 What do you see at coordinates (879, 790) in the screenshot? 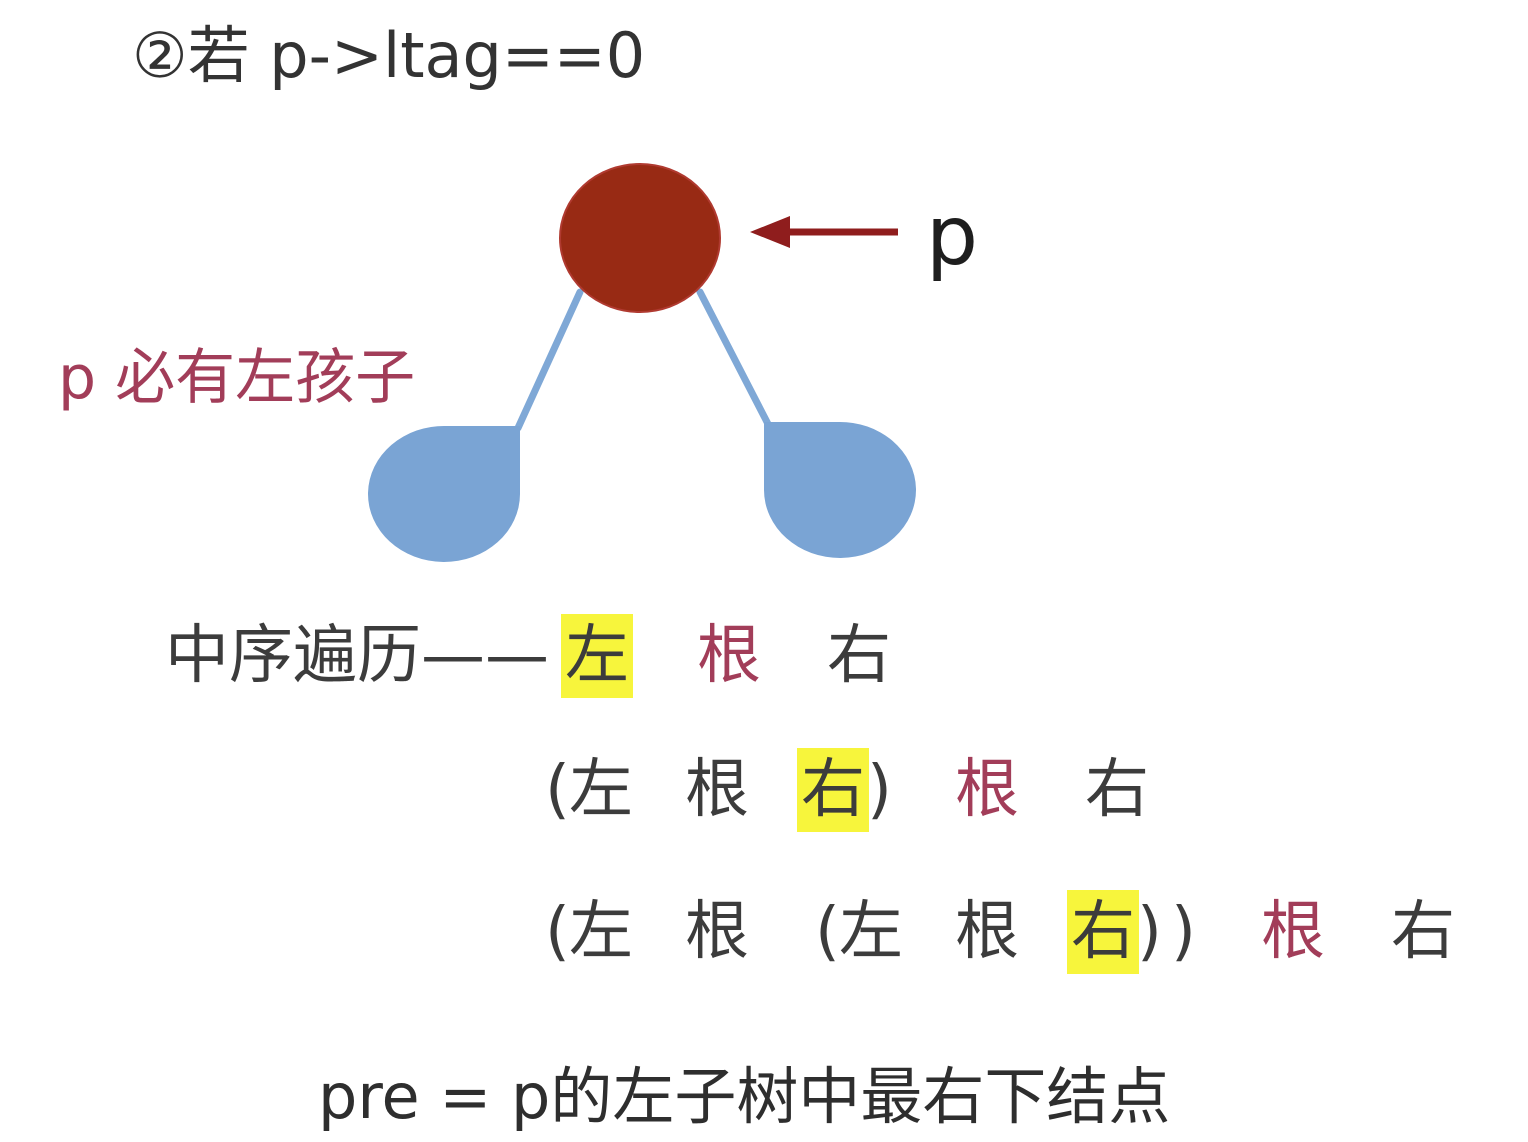
I see `token-close-paren: )` at bounding box center [879, 790].